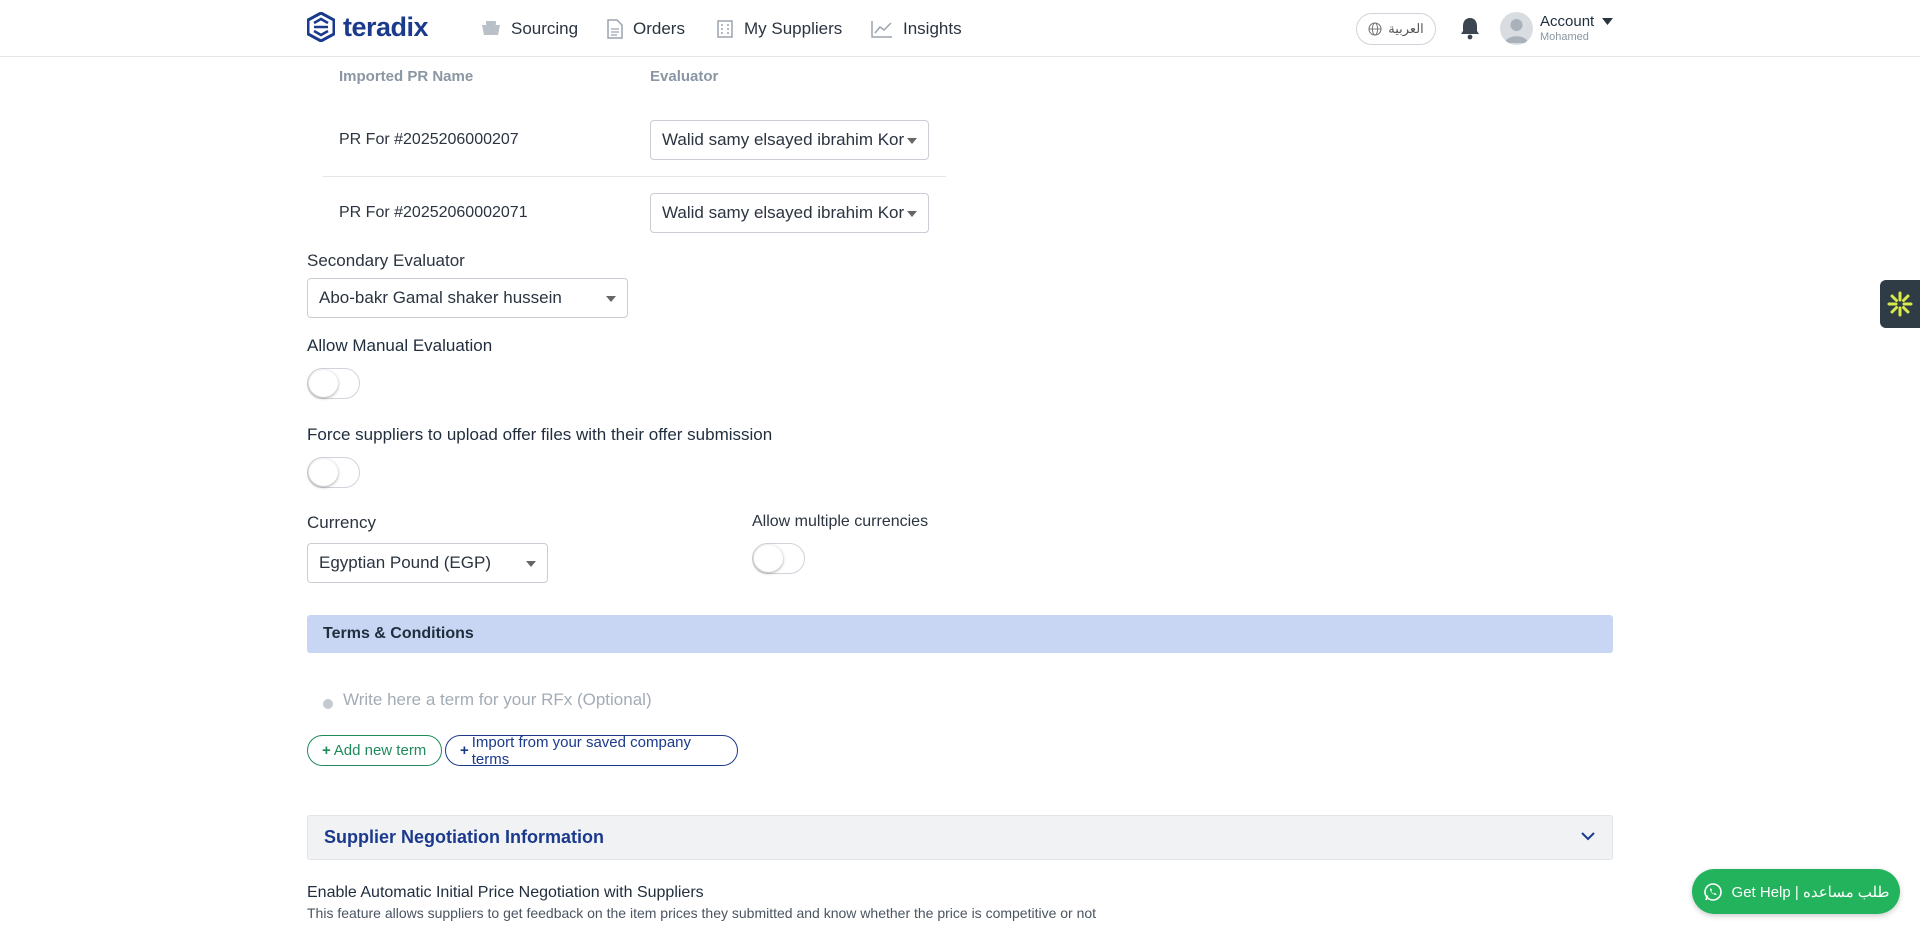 The height and width of the screenshot is (934, 1920). Describe the element at coordinates (793, 28) in the screenshot. I see `nav-my-suppliers-label: My Suppliers` at that location.